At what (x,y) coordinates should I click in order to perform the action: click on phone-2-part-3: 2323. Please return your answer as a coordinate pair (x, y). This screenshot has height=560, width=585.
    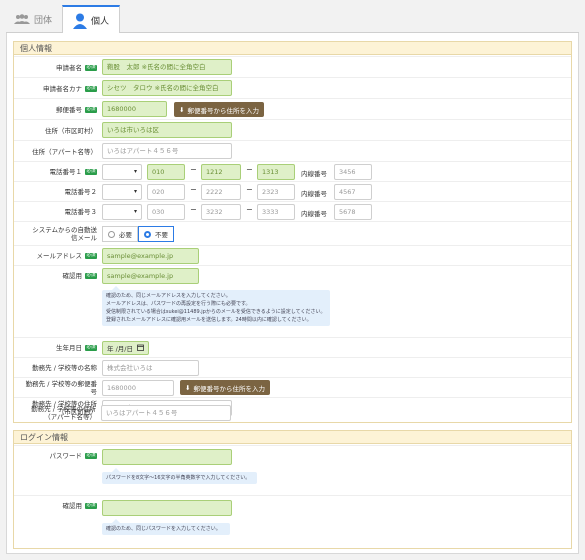
    Looking at the image, I should click on (276, 192).